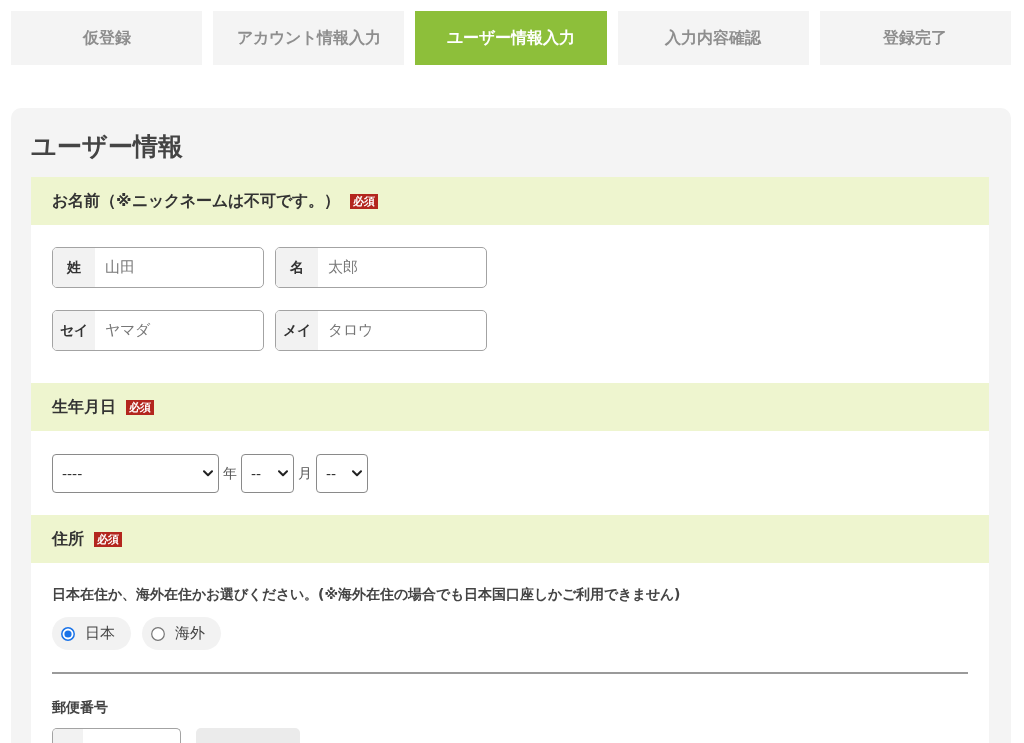 This screenshot has height=743, width=1024. Describe the element at coordinates (915, 38) in the screenshot. I see `progress-step: 登録完了` at that location.